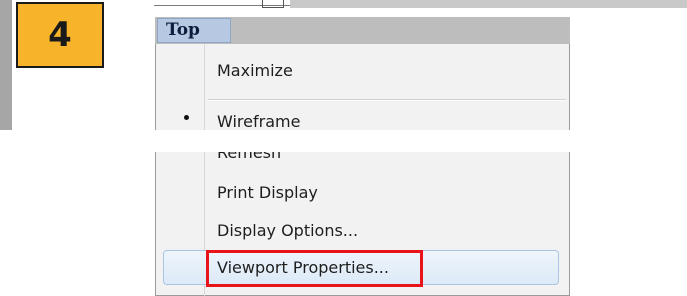  I want to click on top-toolbar-tab, so click(273, 4).